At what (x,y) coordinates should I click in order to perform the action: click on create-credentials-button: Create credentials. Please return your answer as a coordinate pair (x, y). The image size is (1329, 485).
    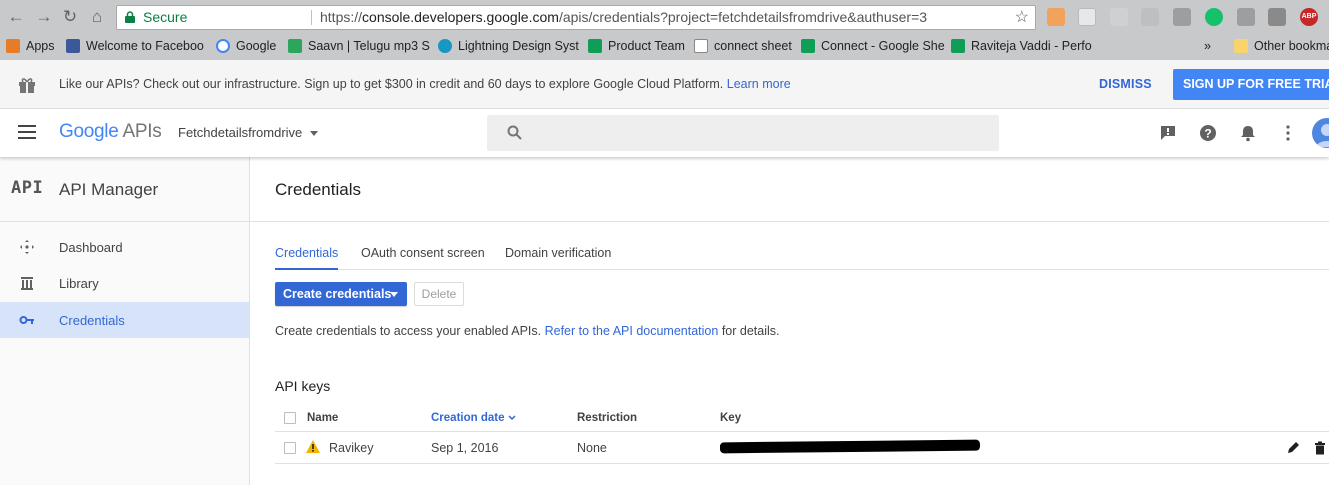
    Looking at the image, I should click on (341, 294).